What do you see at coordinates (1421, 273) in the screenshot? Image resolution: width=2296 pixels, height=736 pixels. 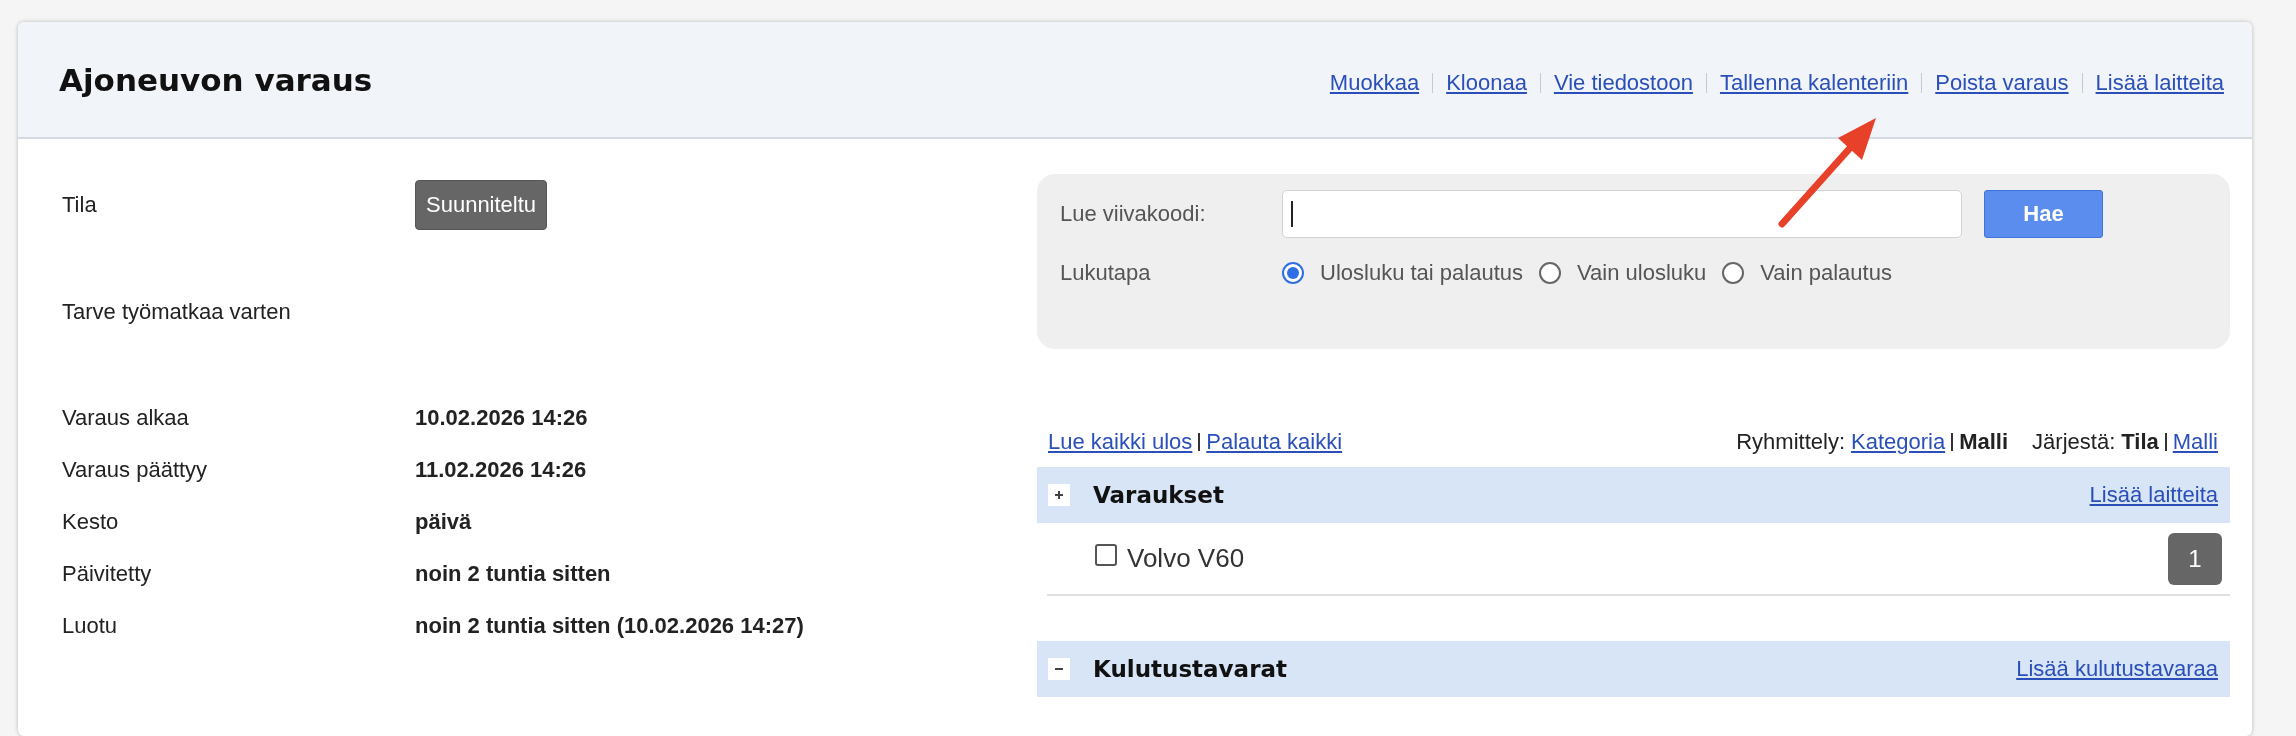 I see `radio-label: Ulosluku tai palautus` at bounding box center [1421, 273].